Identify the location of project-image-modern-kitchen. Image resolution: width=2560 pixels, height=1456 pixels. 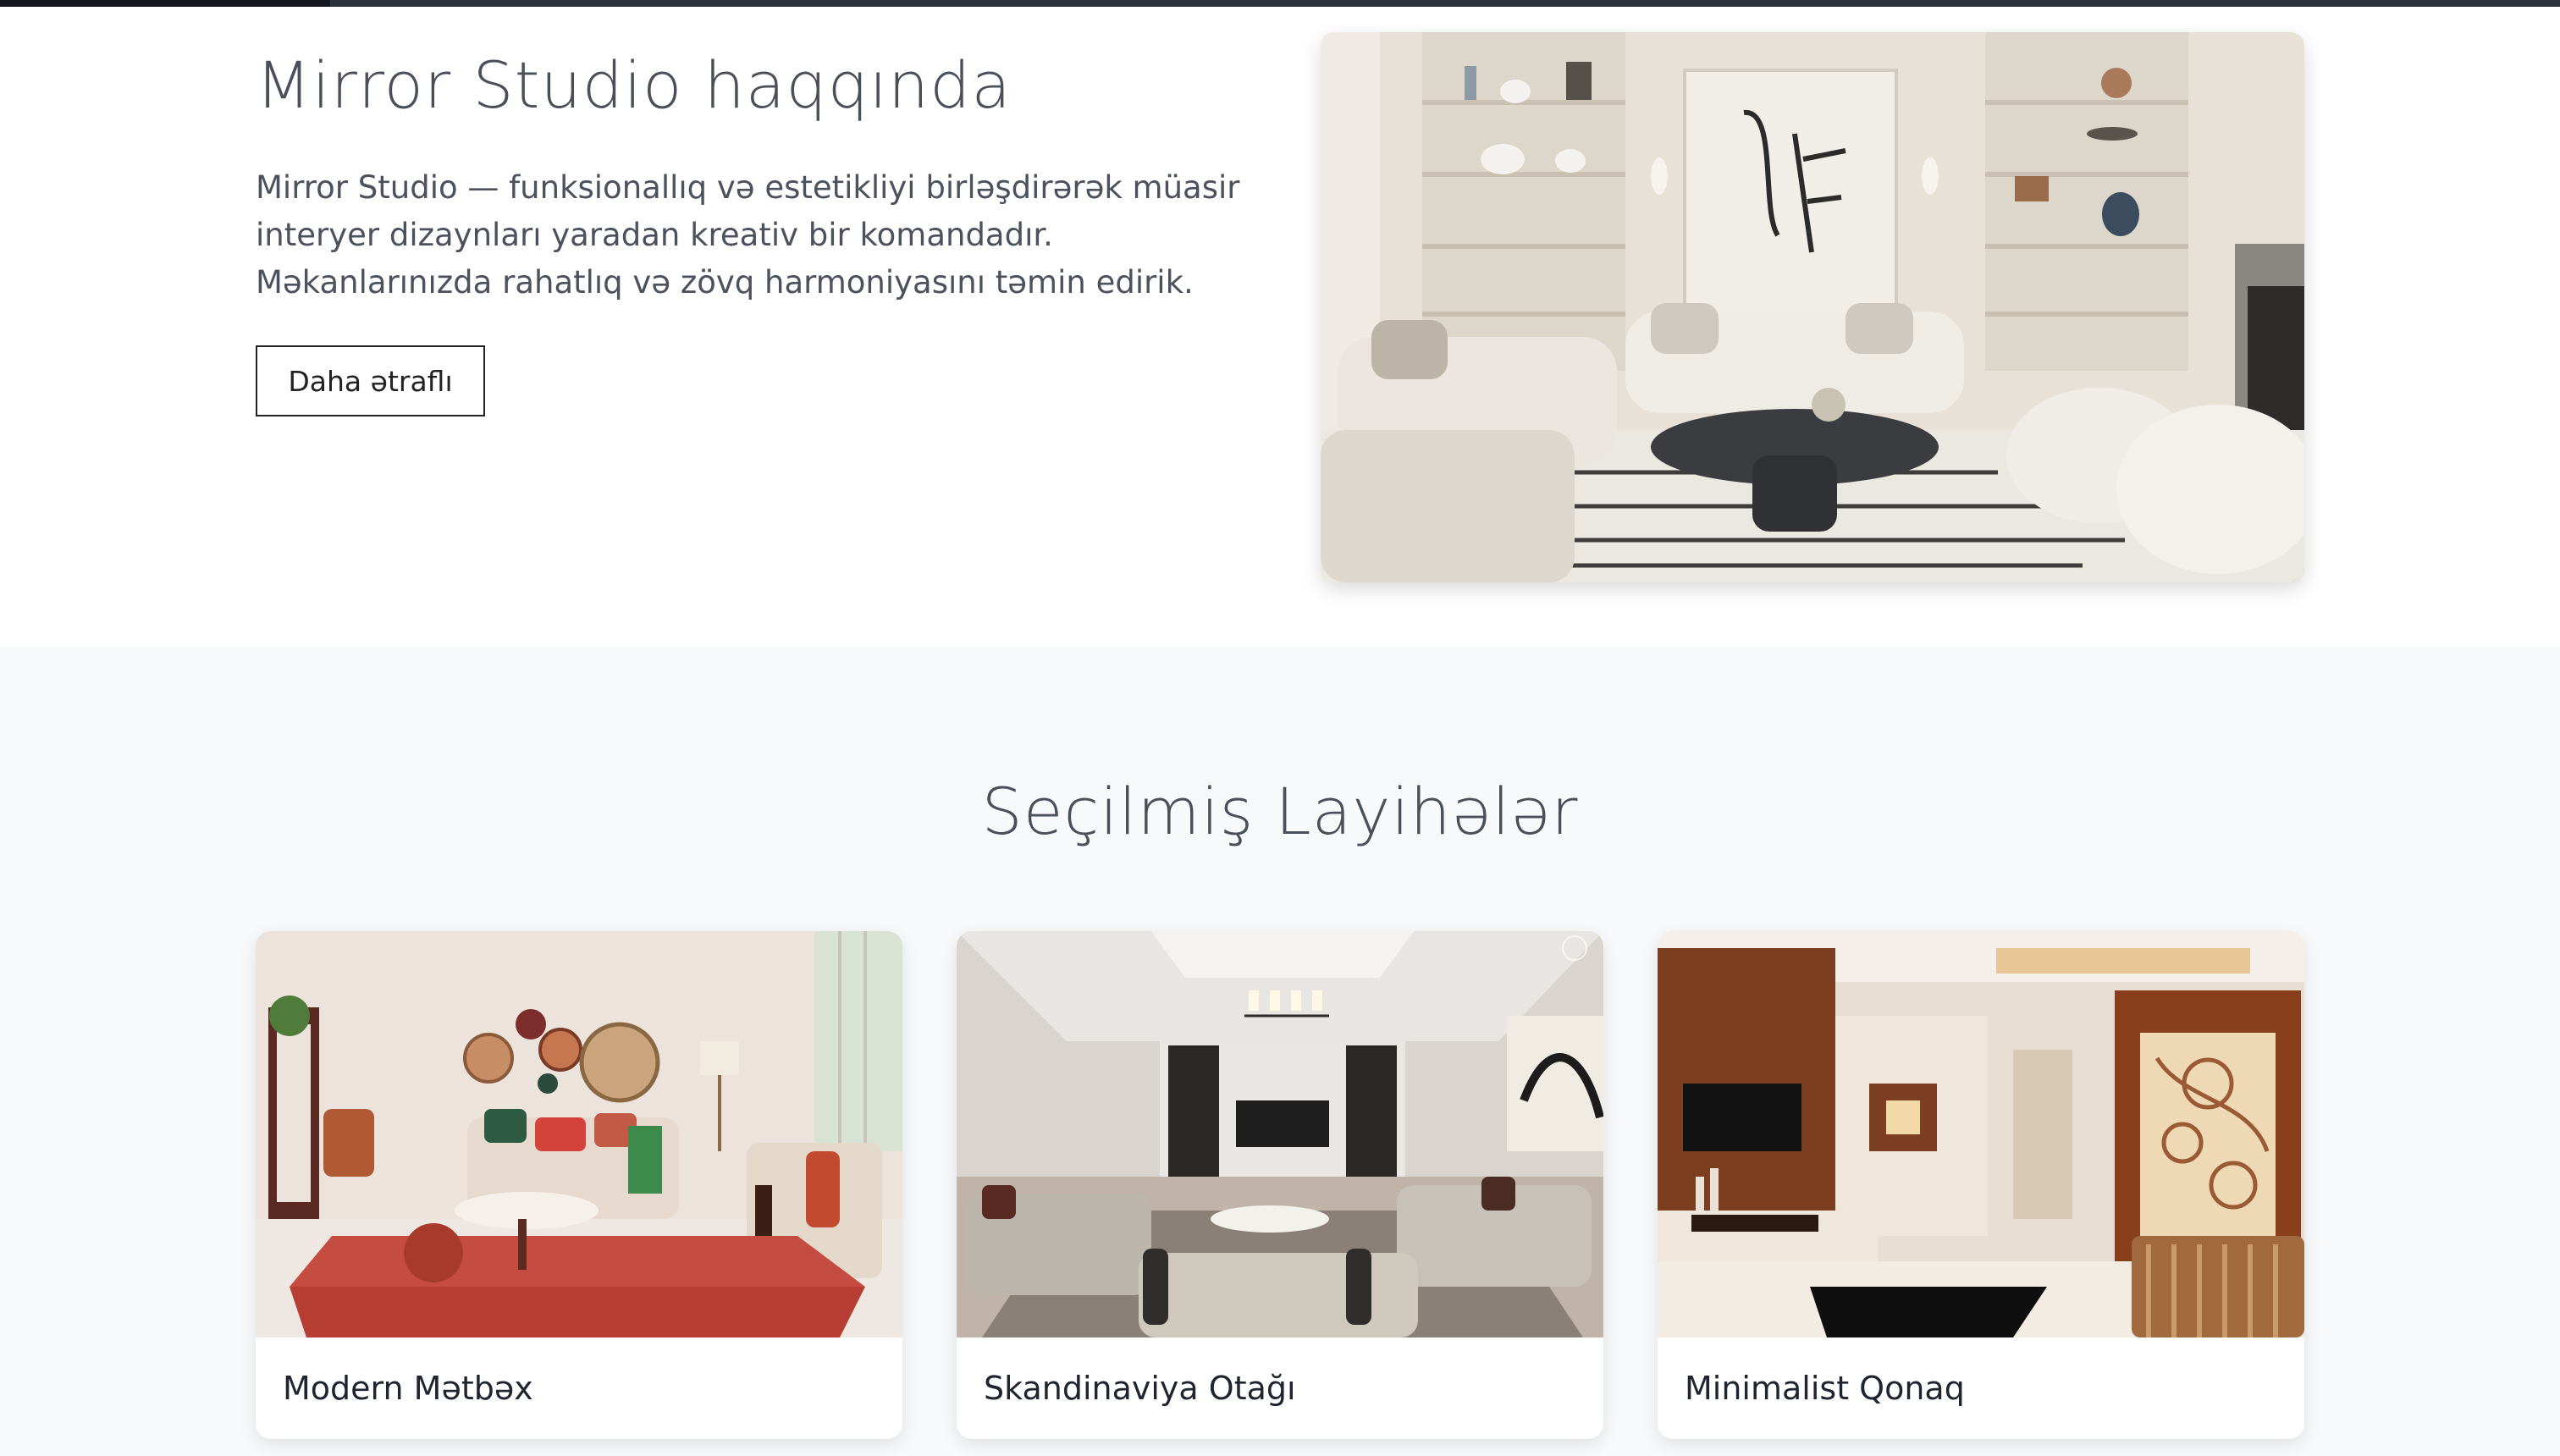
(579, 1134).